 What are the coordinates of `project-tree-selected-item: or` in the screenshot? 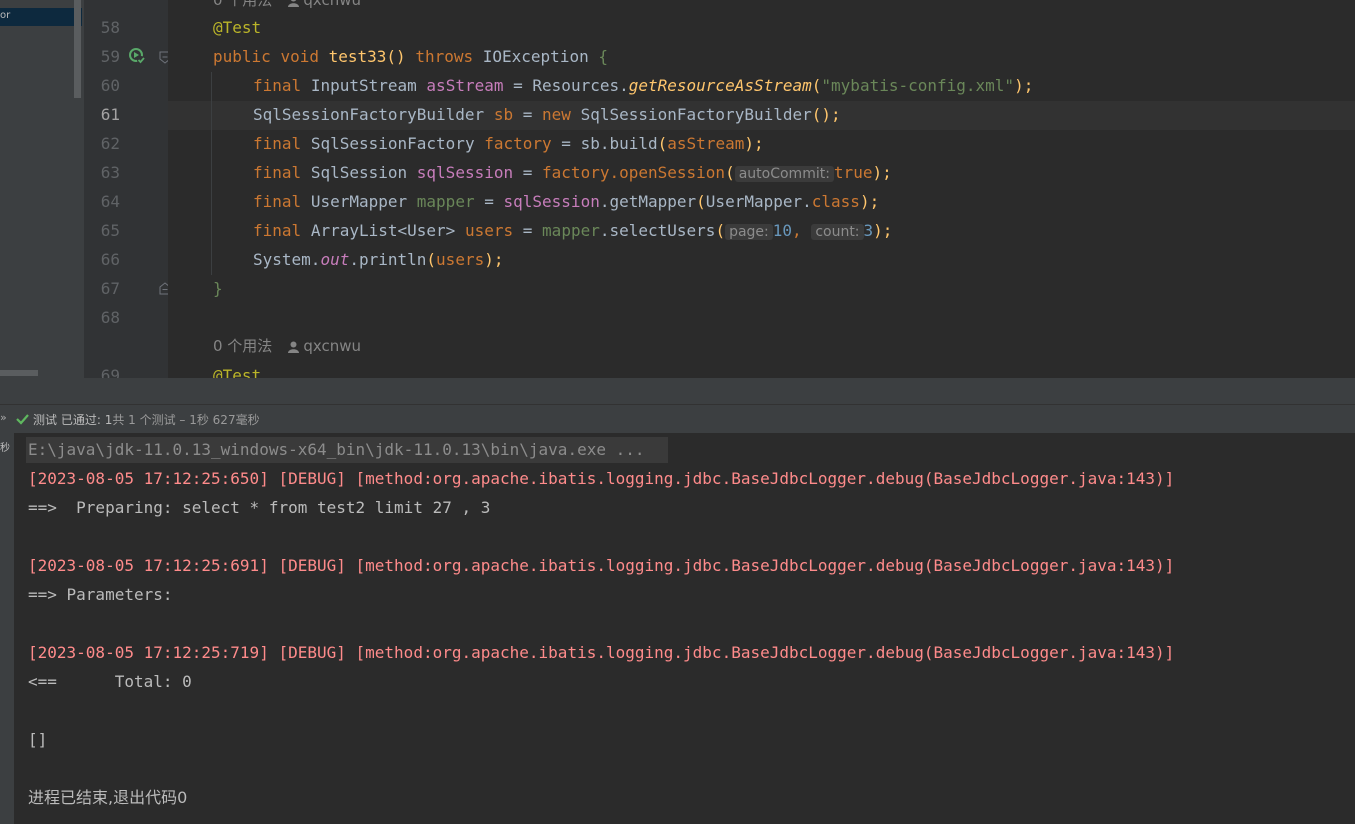 It's located at (41, 17).